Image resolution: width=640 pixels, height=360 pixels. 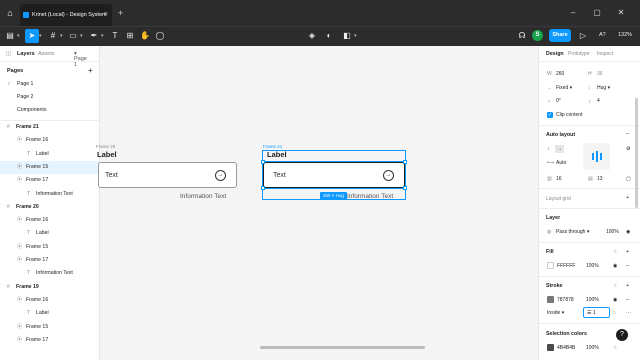 I want to click on page-item: Page 2, so click(x=50, y=97).